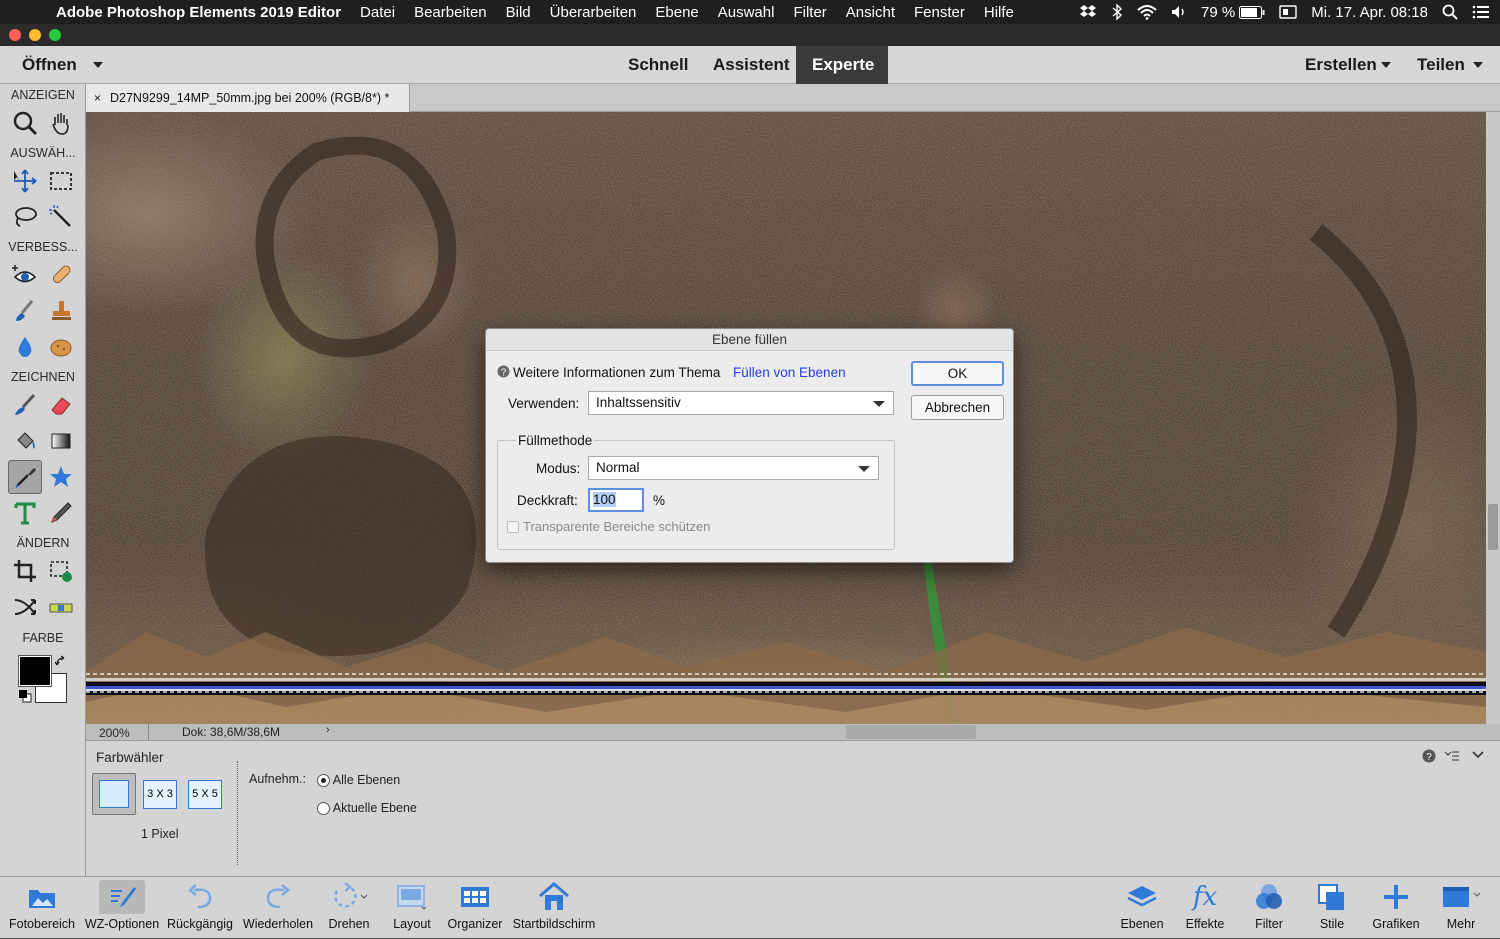  What do you see at coordinates (25, 405) in the screenshot?
I see `brush-tool` at bounding box center [25, 405].